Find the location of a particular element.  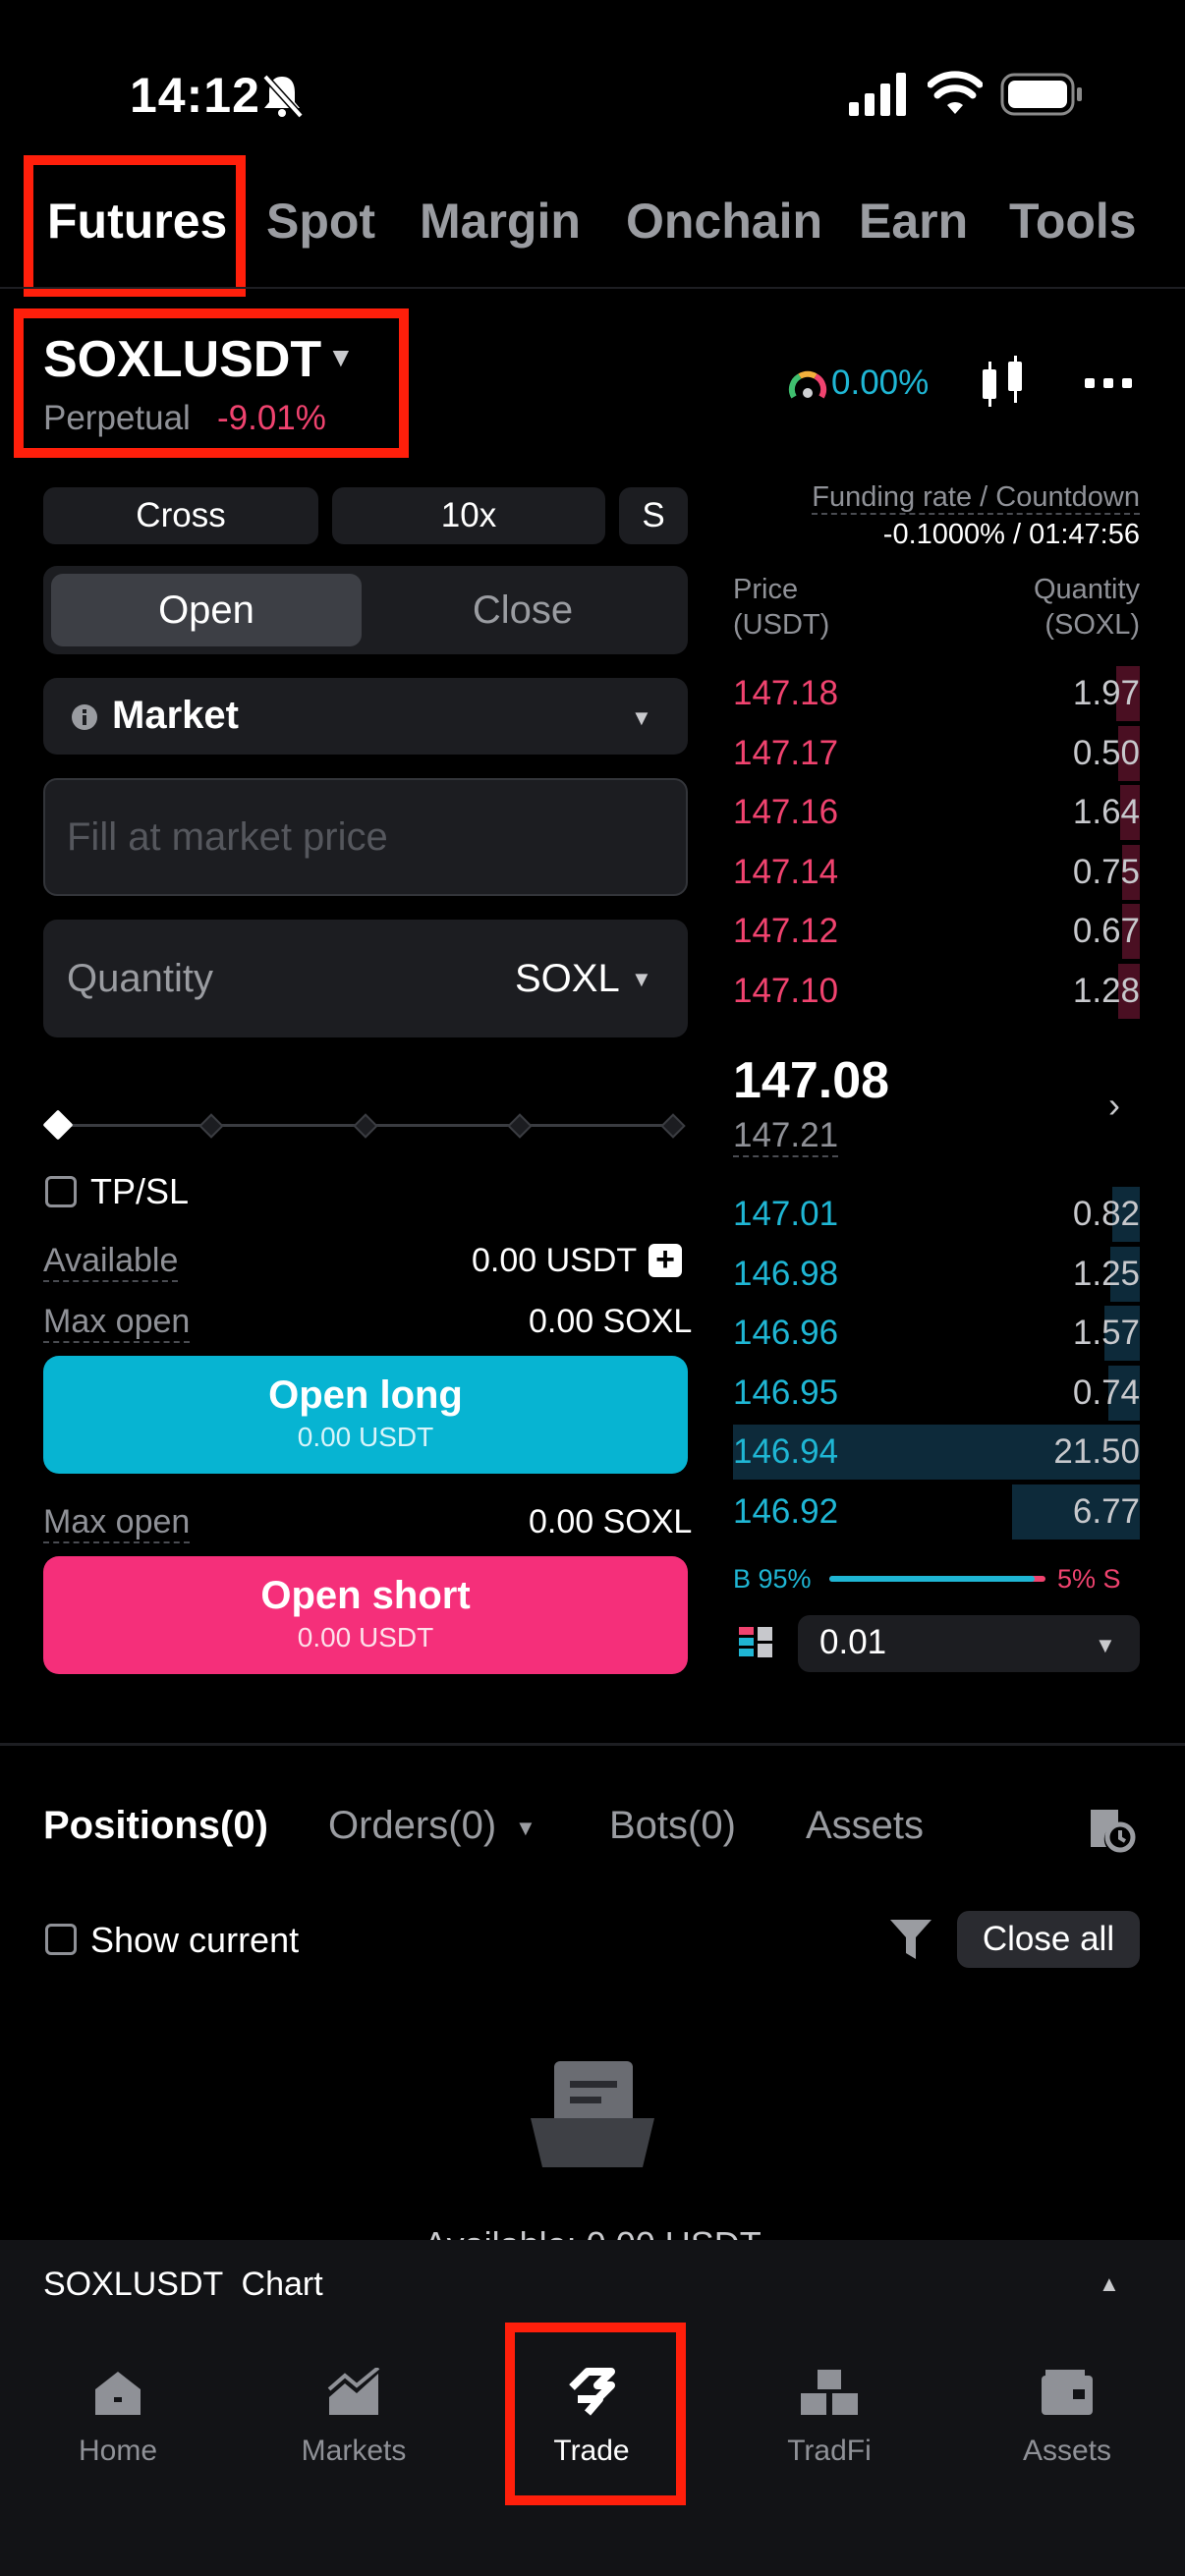

tab-orders: Orders(0) is located at coordinates (412, 1826).